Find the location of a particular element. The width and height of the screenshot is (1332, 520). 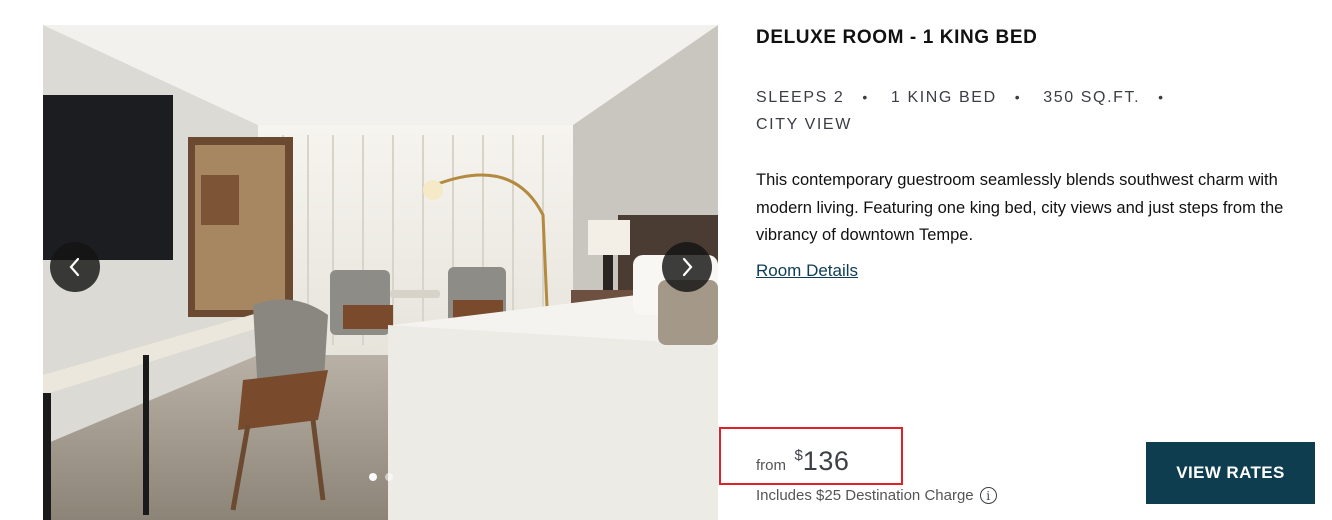

destination-charge-note: Includes $25 Destination Charge i is located at coordinates (876, 495).